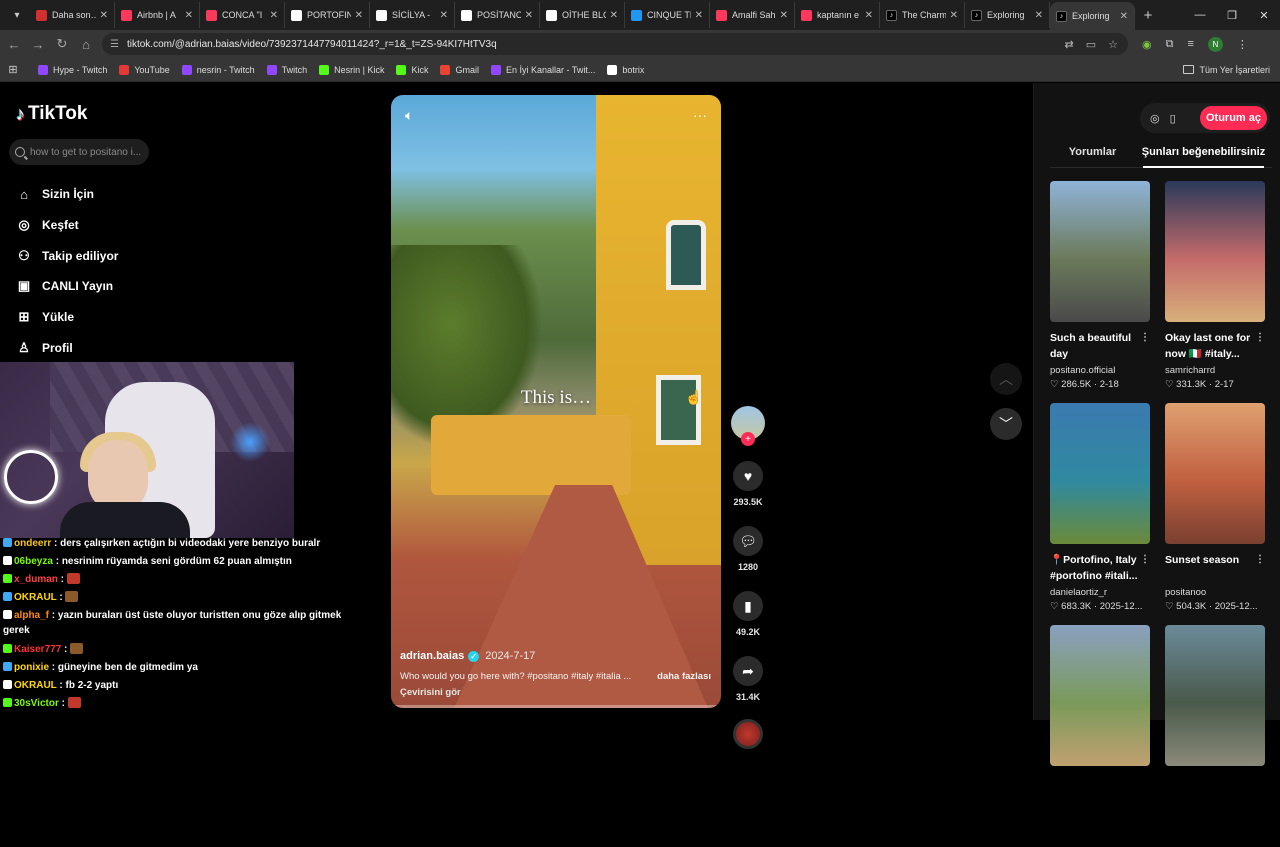  I want to click on share-icon: ➦, so click(748, 671).